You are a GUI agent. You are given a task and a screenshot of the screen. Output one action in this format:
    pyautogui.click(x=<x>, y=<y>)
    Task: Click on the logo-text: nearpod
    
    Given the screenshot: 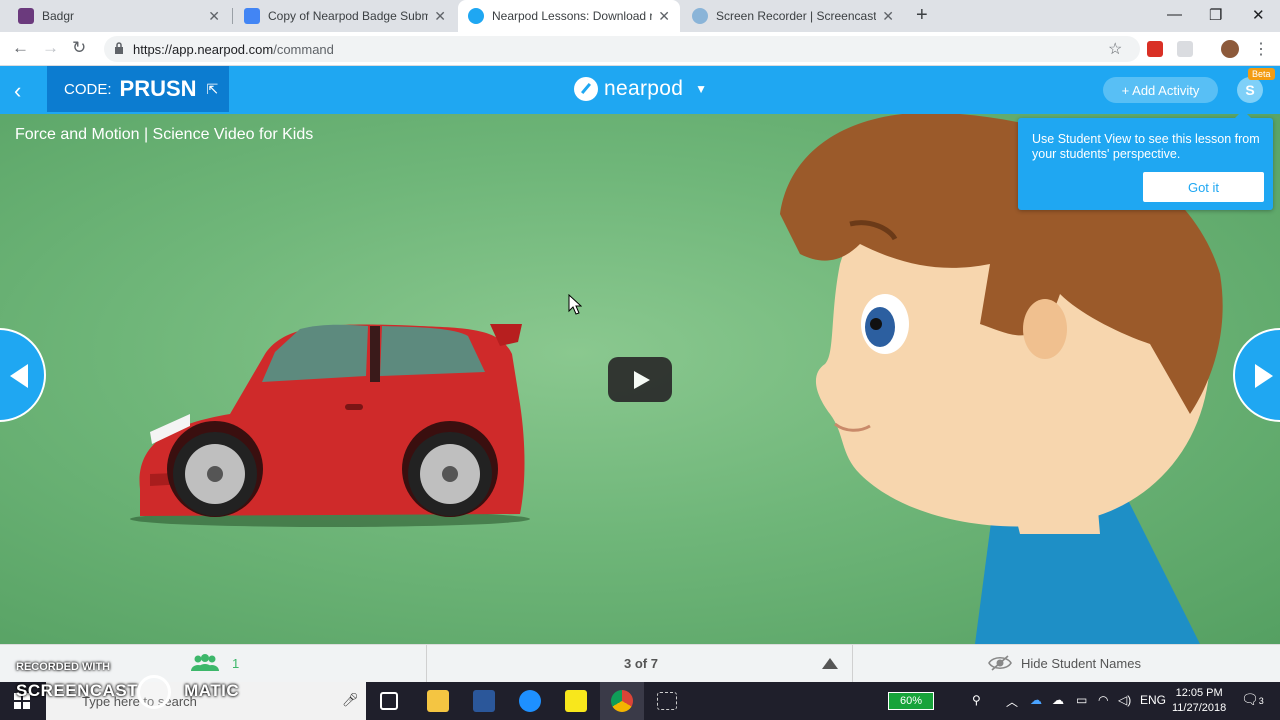 What is the action you would take?
    pyautogui.click(x=644, y=88)
    